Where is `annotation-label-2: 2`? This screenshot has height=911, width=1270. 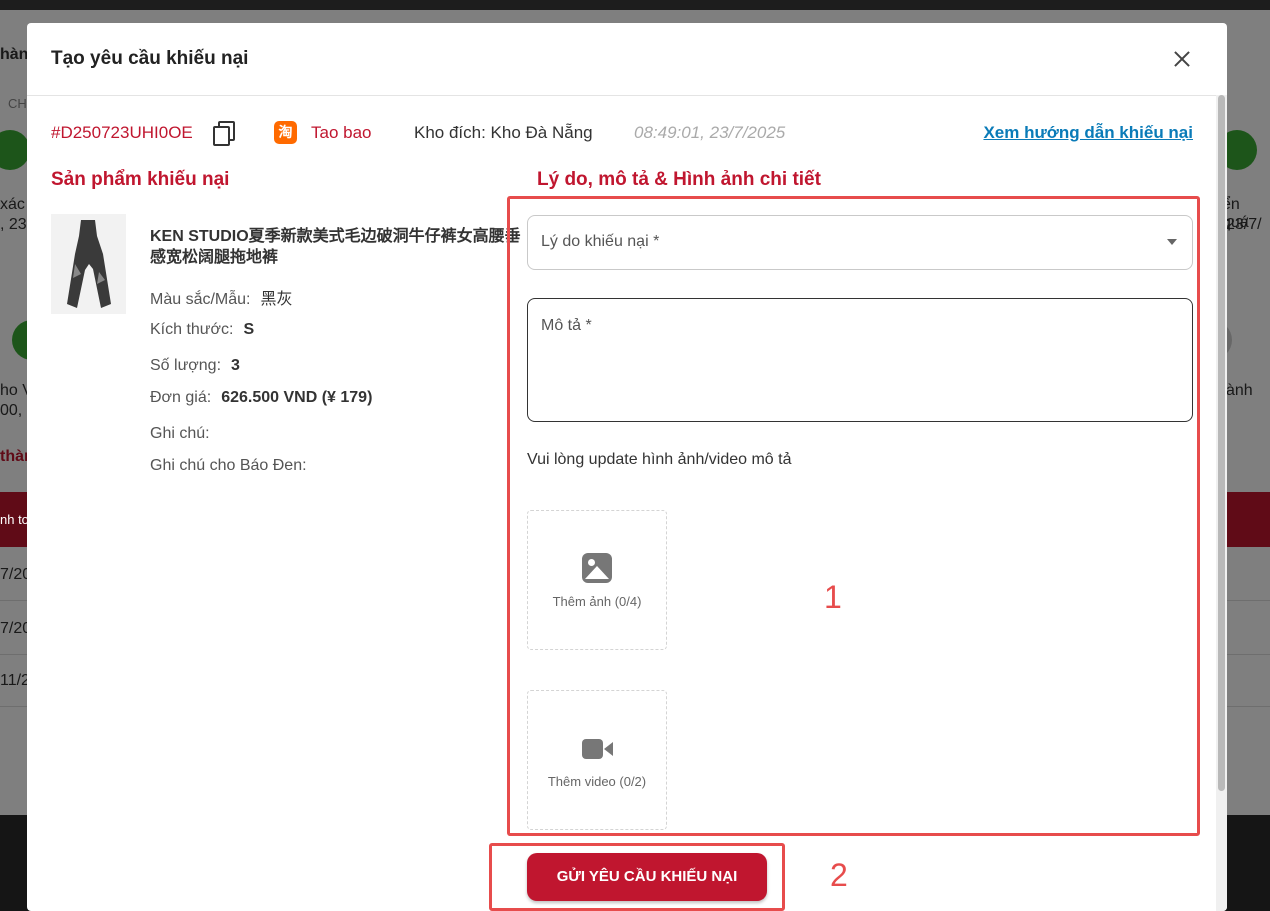 annotation-label-2: 2 is located at coordinates (839, 875).